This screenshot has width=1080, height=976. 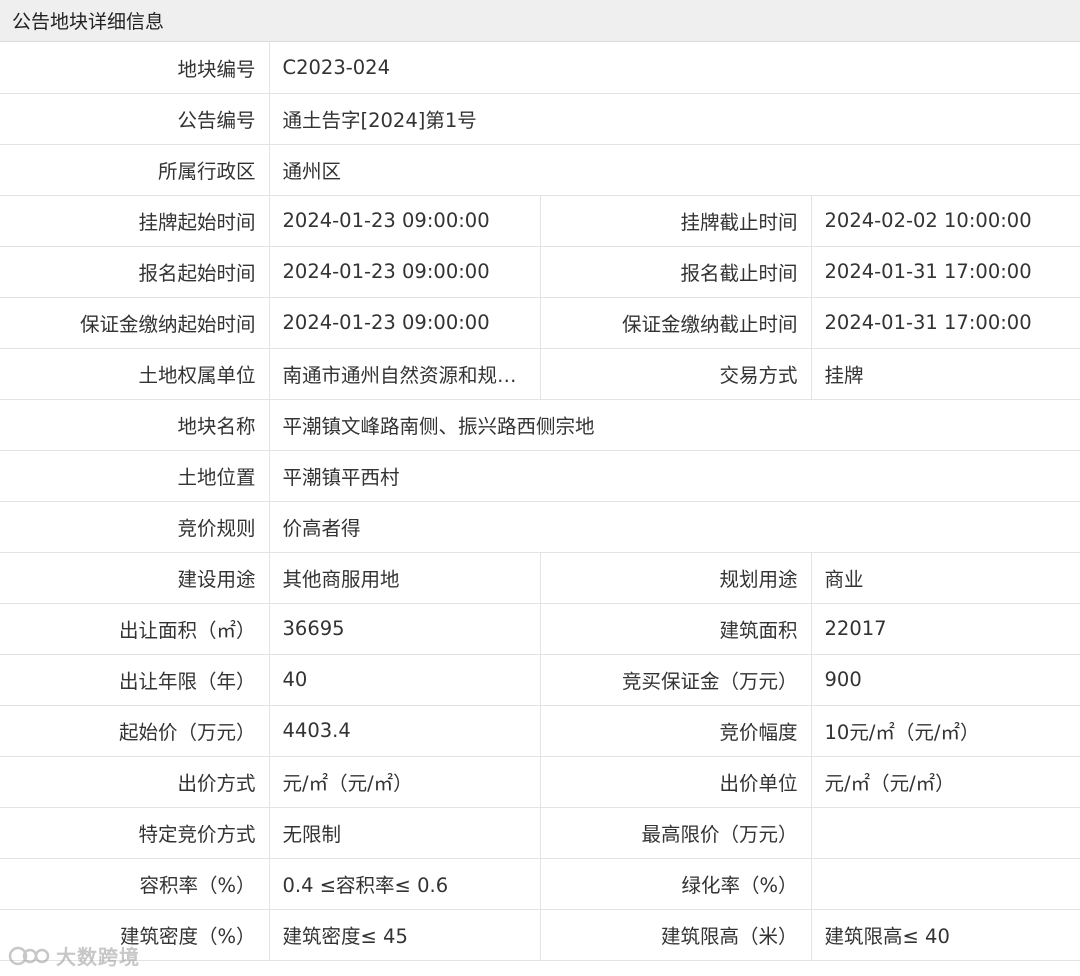 What do you see at coordinates (405, 578) in the screenshot?
I see `field-value: 其他商服用地` at bounding box center [405, 578].